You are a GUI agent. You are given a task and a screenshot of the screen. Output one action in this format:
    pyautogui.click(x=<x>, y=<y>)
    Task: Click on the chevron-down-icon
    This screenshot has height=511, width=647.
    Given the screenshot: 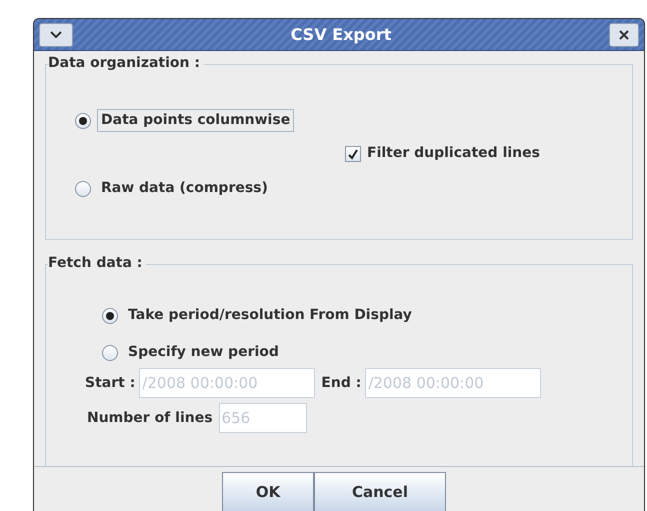 What is the action you would take?
    pyautogui.click(x=56, y=34)
    